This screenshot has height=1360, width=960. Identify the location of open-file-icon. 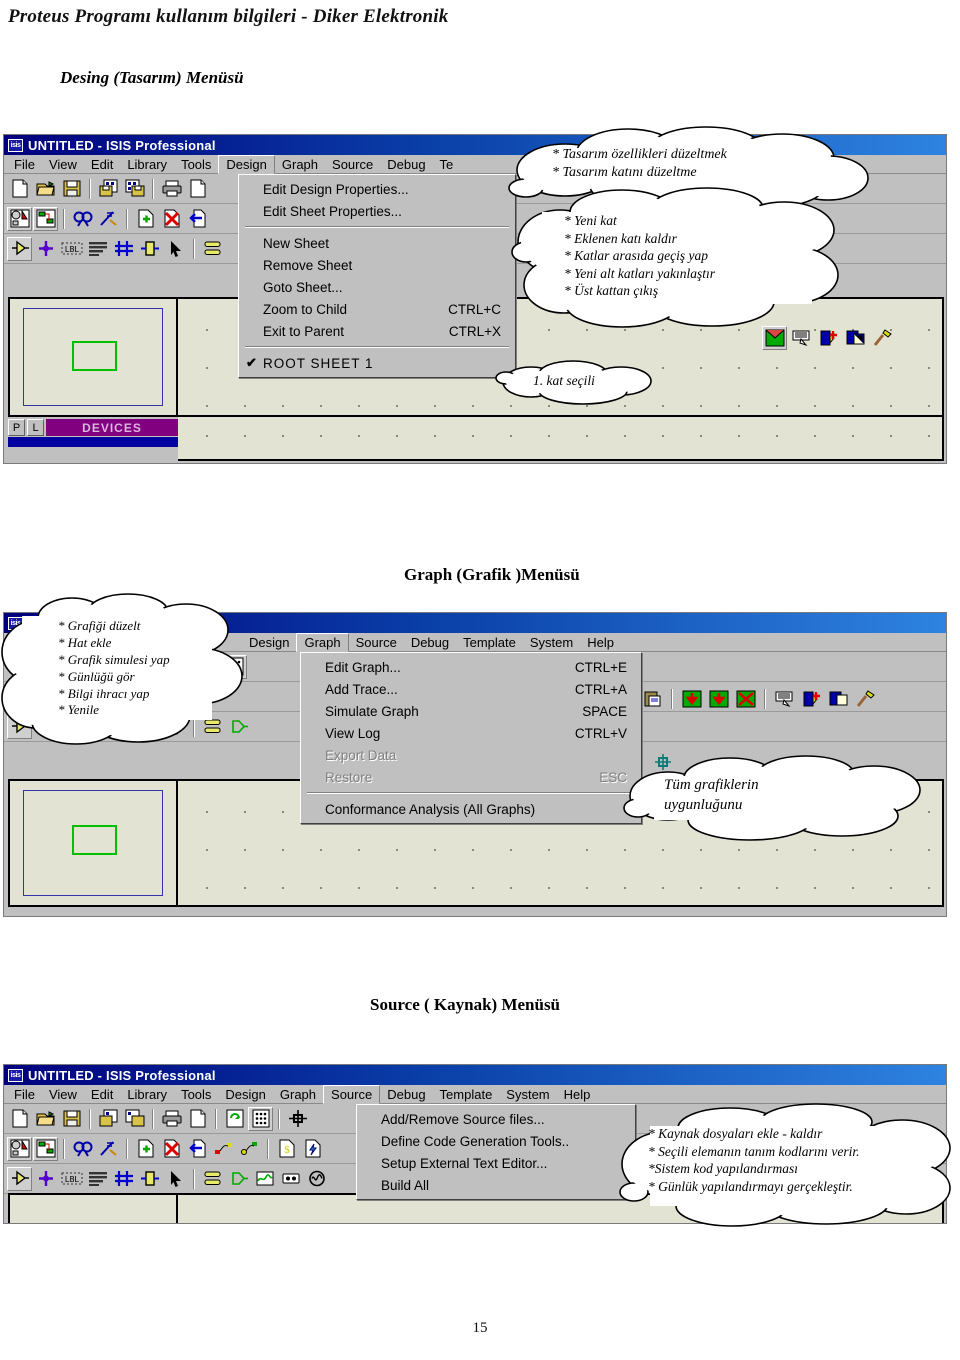
(45, 189).